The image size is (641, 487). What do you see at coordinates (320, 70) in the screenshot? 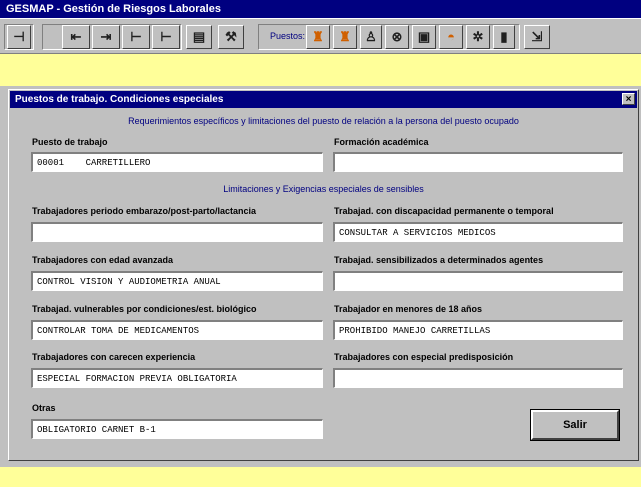
I see `workspace-band-top` at bounding box center [320, 70].